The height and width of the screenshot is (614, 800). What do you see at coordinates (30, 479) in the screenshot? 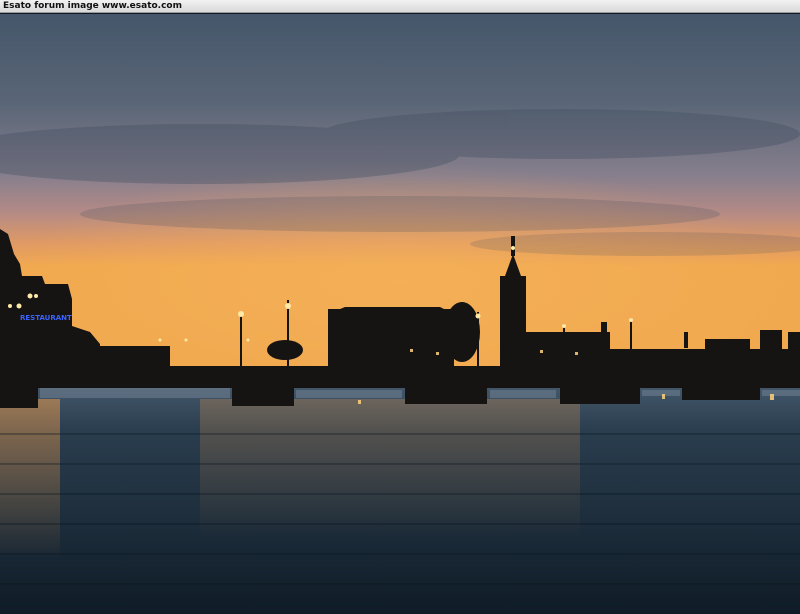
I see `water-reflection-left` at bounding box center [30, 479].